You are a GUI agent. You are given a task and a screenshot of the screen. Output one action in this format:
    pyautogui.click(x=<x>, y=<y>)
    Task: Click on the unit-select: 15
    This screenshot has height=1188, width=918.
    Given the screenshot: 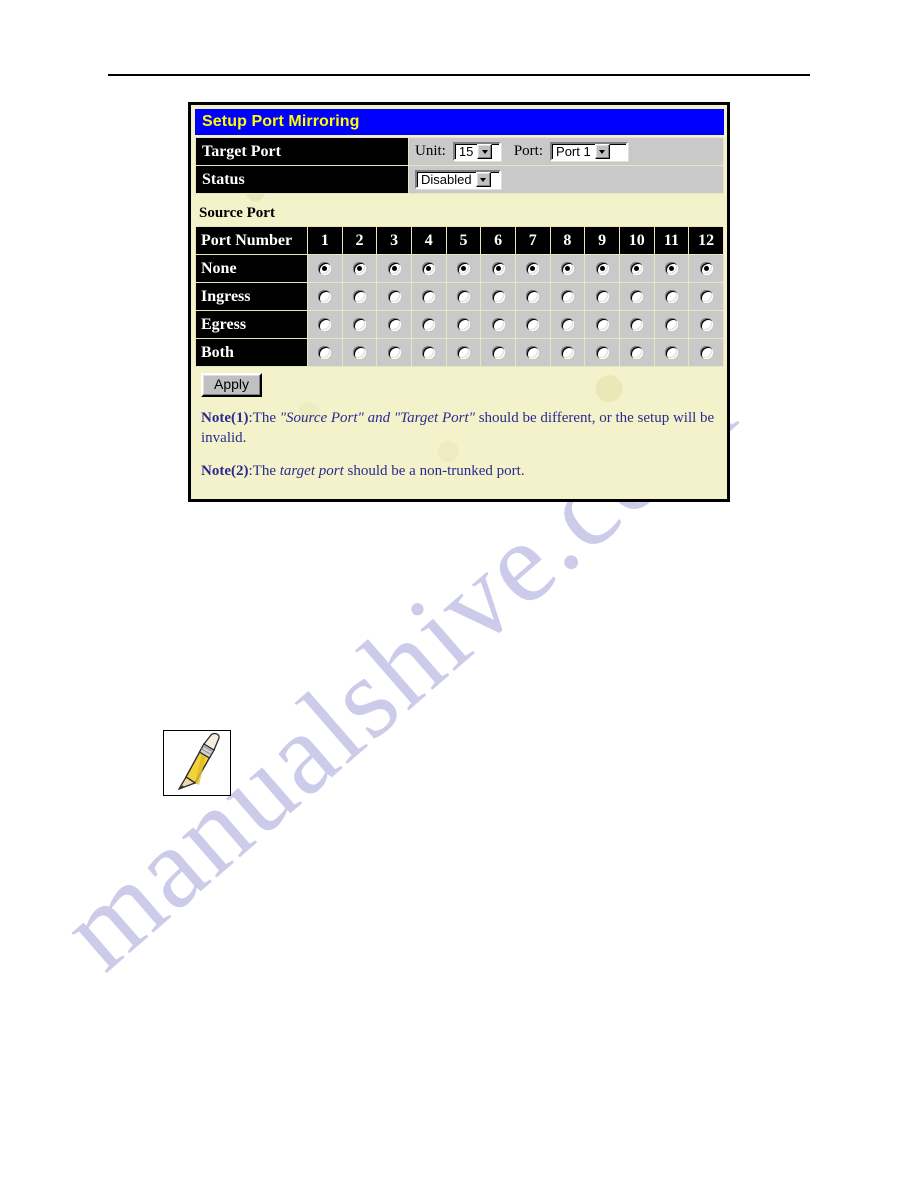 What is the action you would take?
    pyautogui.click(x=476, y=151)
    